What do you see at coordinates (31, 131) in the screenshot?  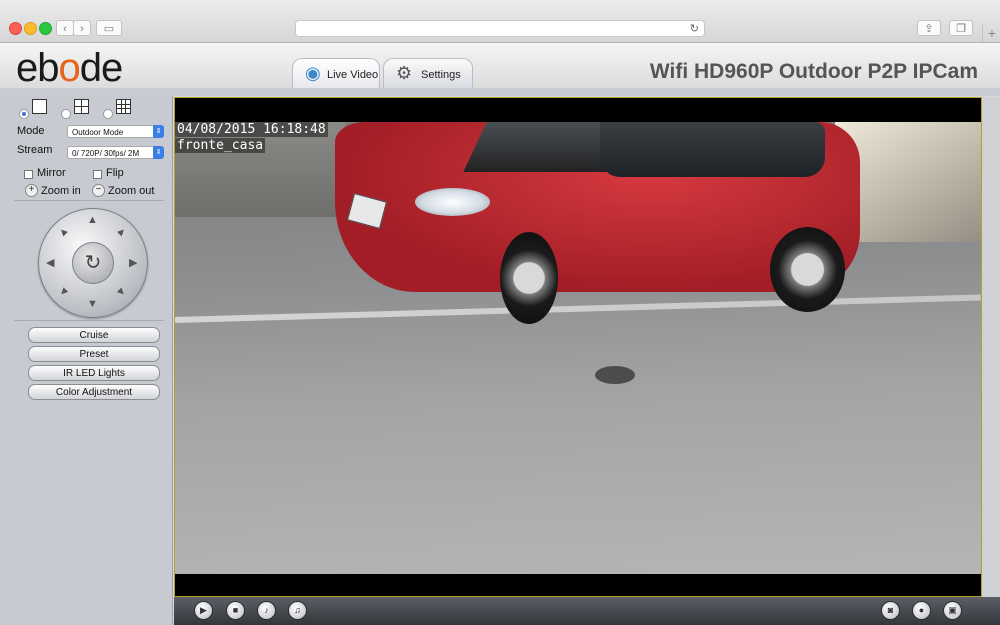 I see `mode-label: Mode` at bounding box center [31, 131].